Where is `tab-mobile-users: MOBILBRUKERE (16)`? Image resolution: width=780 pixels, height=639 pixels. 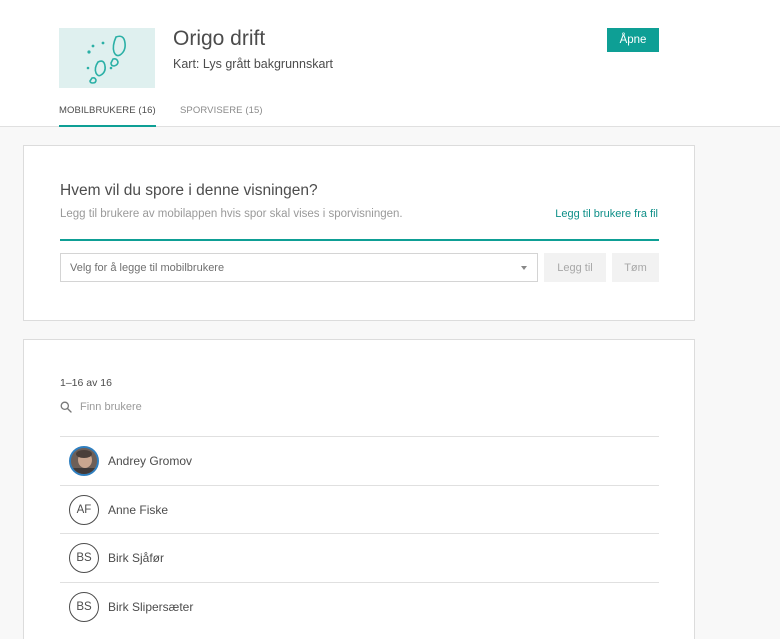 tab-mobile-users: MOBILBRUKERE (16) is located at coordinates (107, 116).